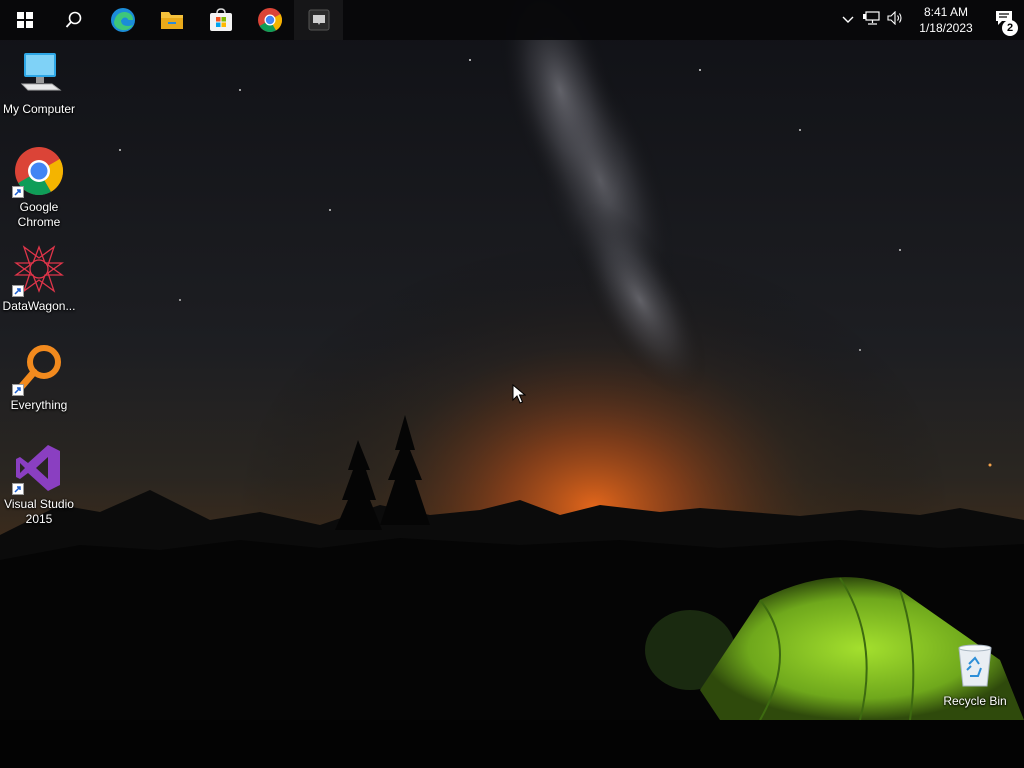 This screenshot has width=1024, height=768. I want to click on volume-icon, so click(896, 20).